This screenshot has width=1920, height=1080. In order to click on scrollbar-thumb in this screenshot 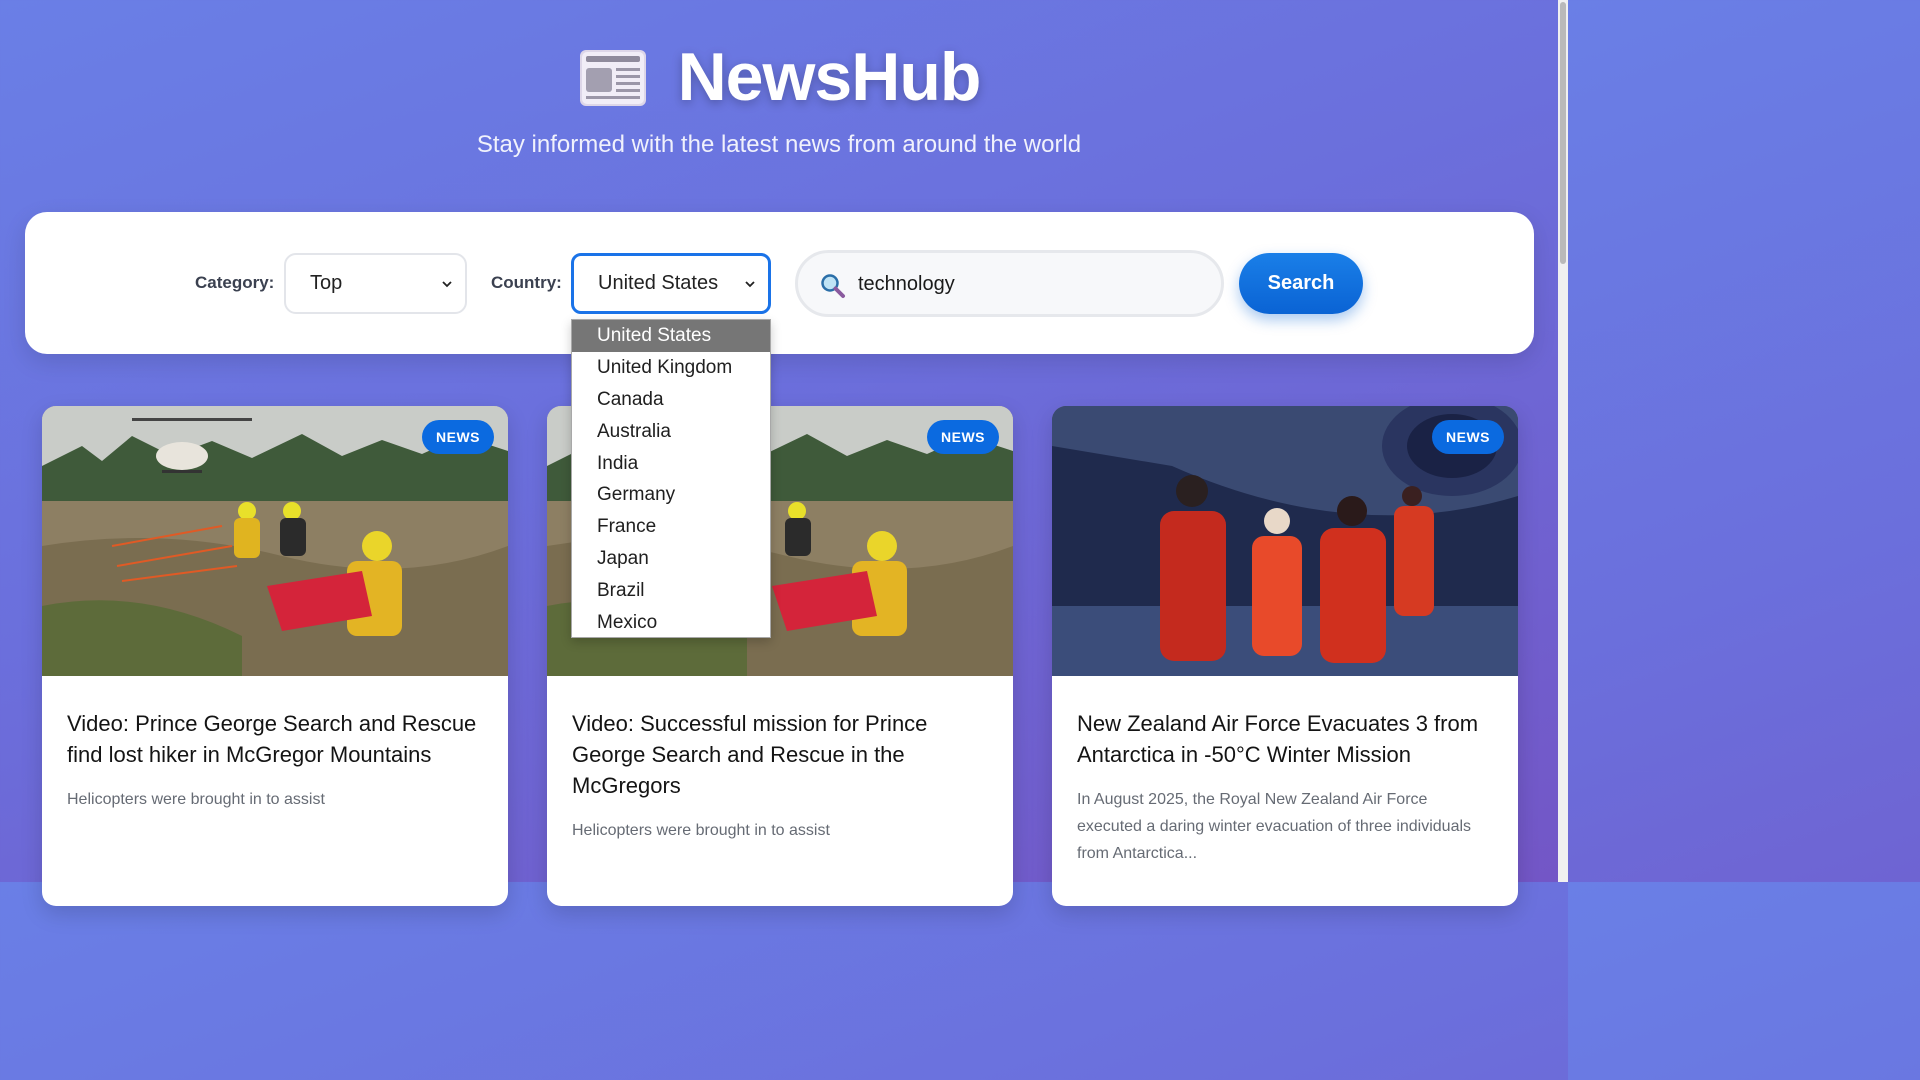, I will do `click(1563, 133)`.